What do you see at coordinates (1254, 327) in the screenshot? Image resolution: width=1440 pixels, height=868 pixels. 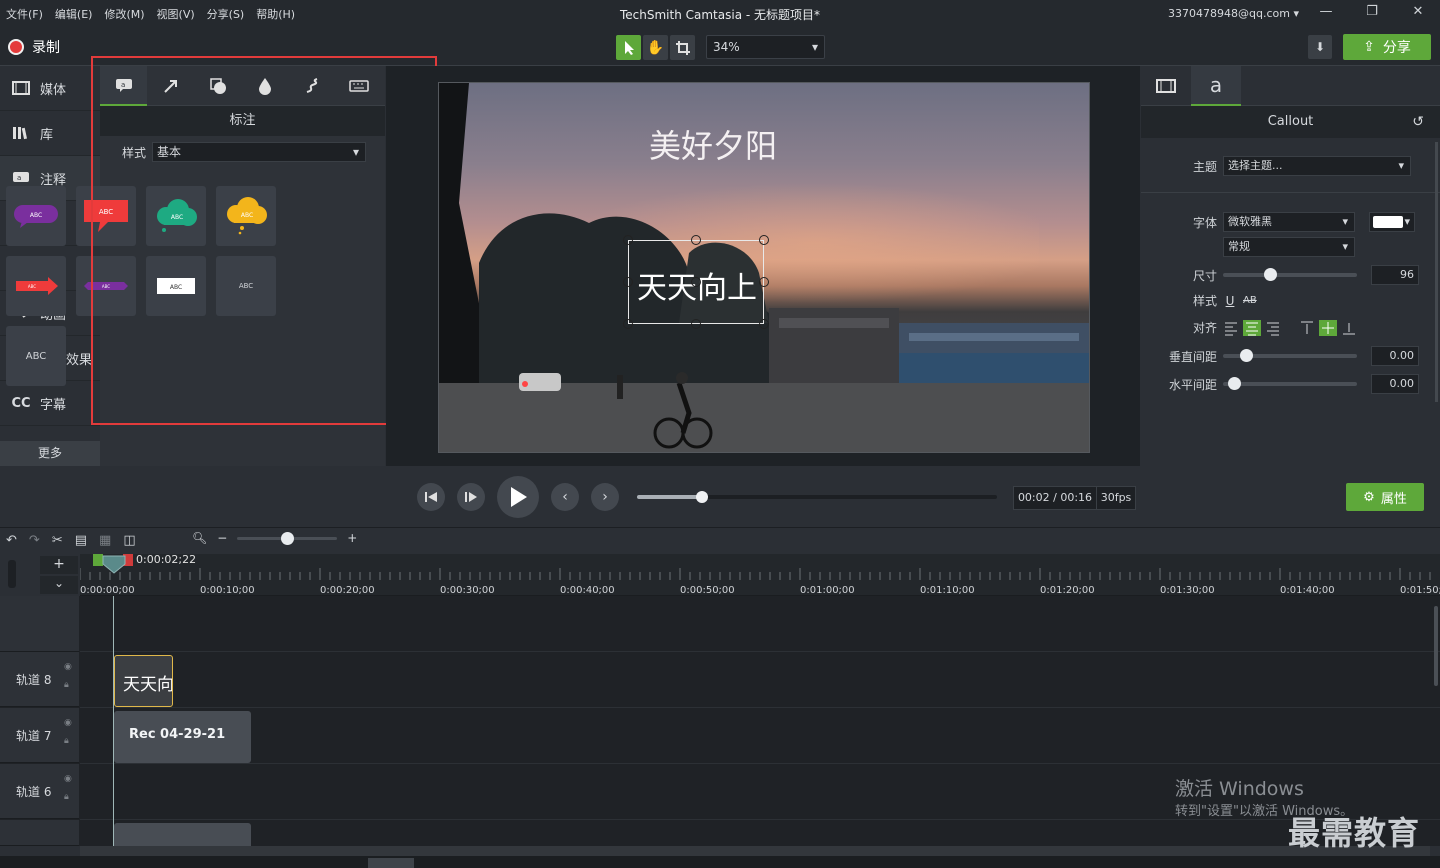 I see `horizontal-align-group` at bounding box center [1254, 327].